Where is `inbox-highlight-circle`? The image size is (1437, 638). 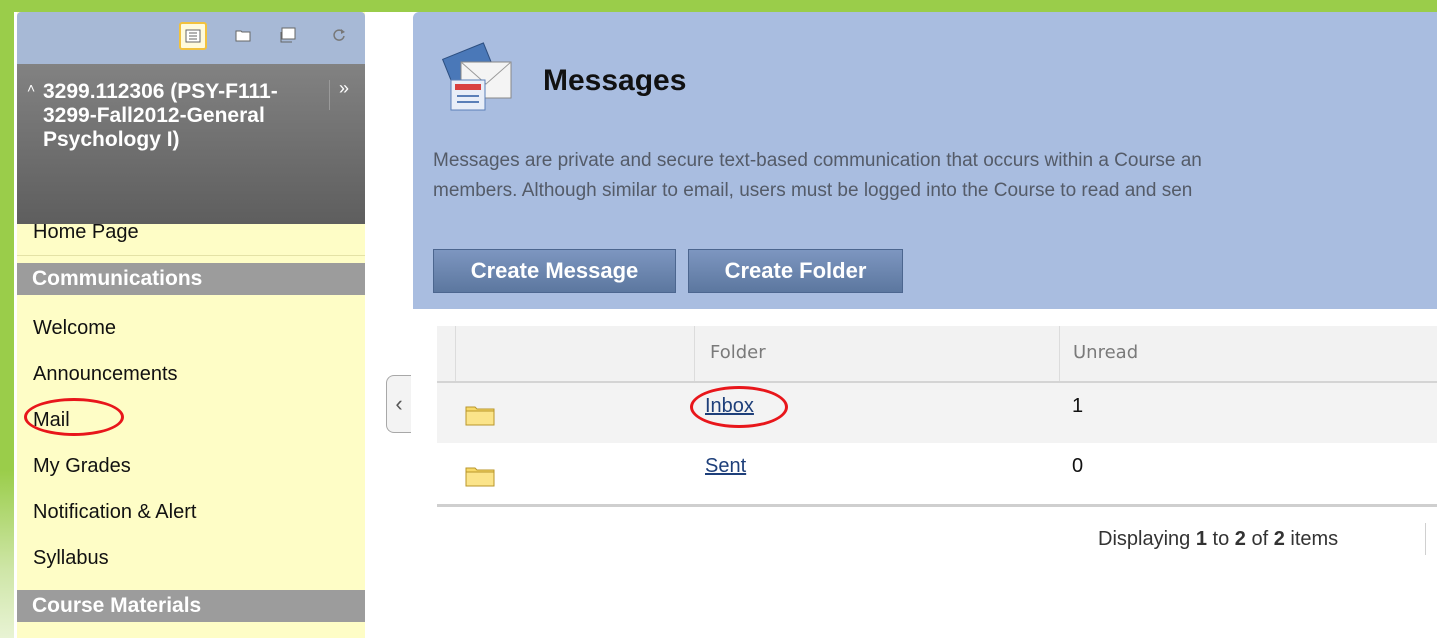
inbox-highlight-circle is located at coordinates (739, 407).